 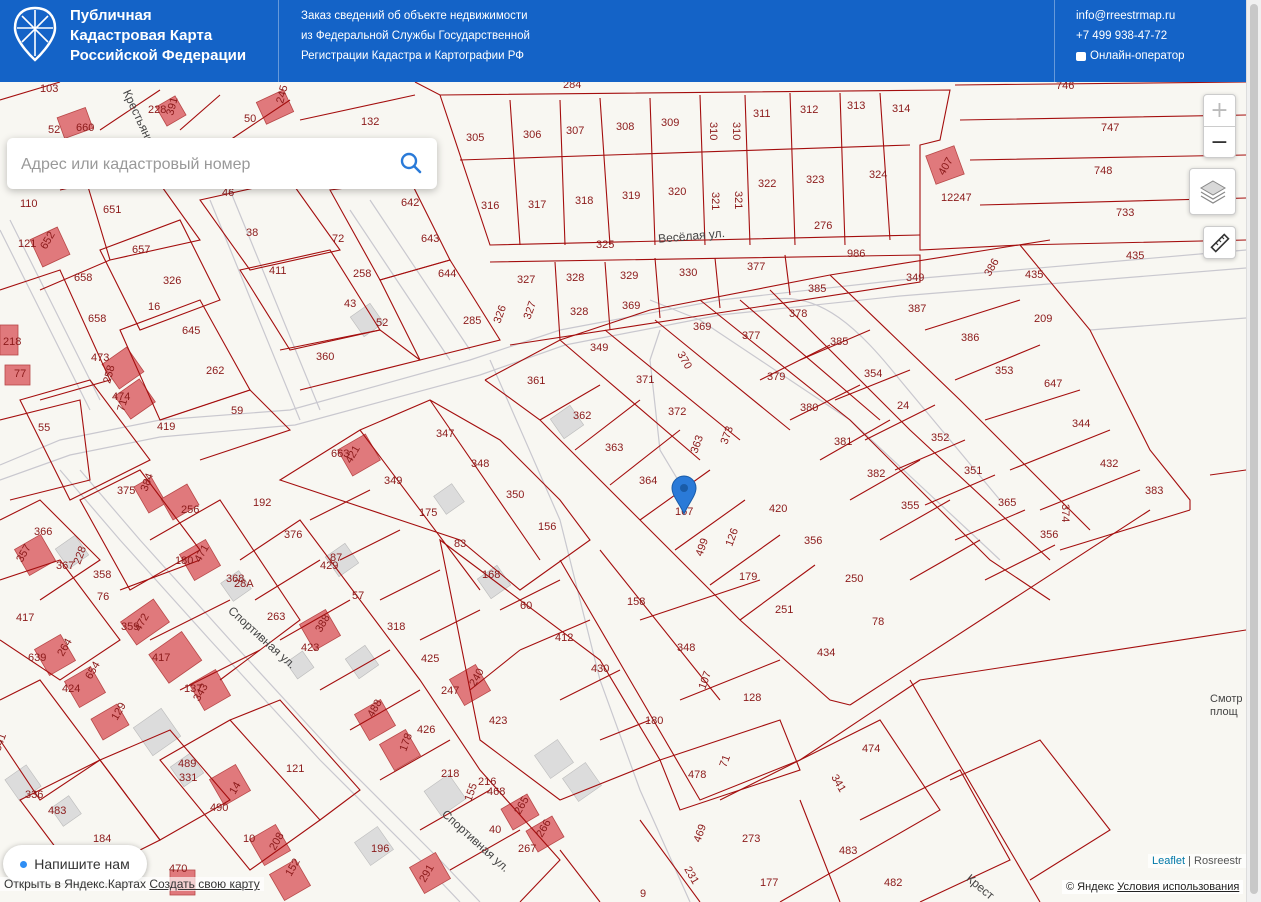 I want to click on parcel-label: 329, so click(x=629, y=276).